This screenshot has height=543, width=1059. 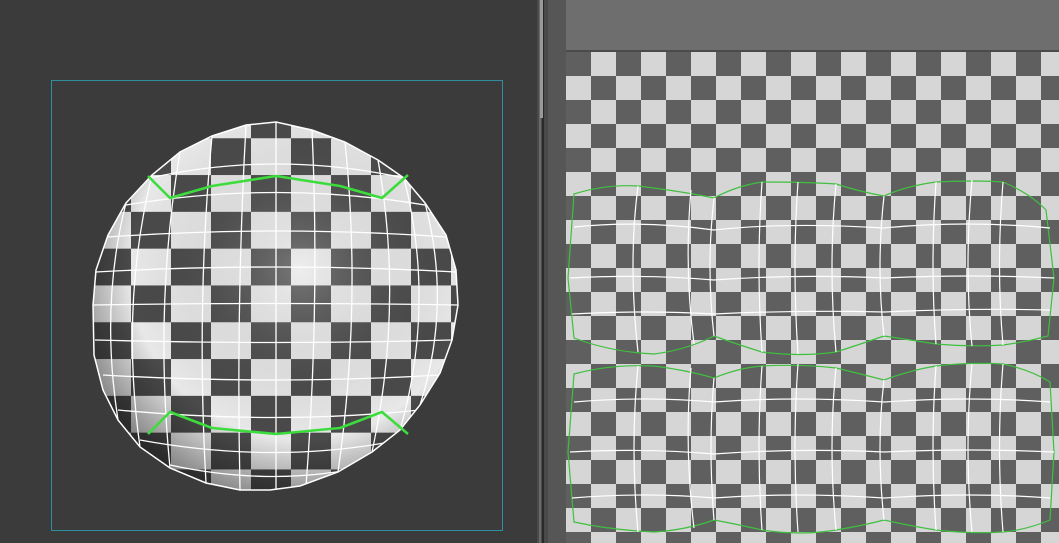 What do you see at coordinates (812, 26) in the screenshot?
I see `uv-editor-toolbar` at bounding box center [812, 26].